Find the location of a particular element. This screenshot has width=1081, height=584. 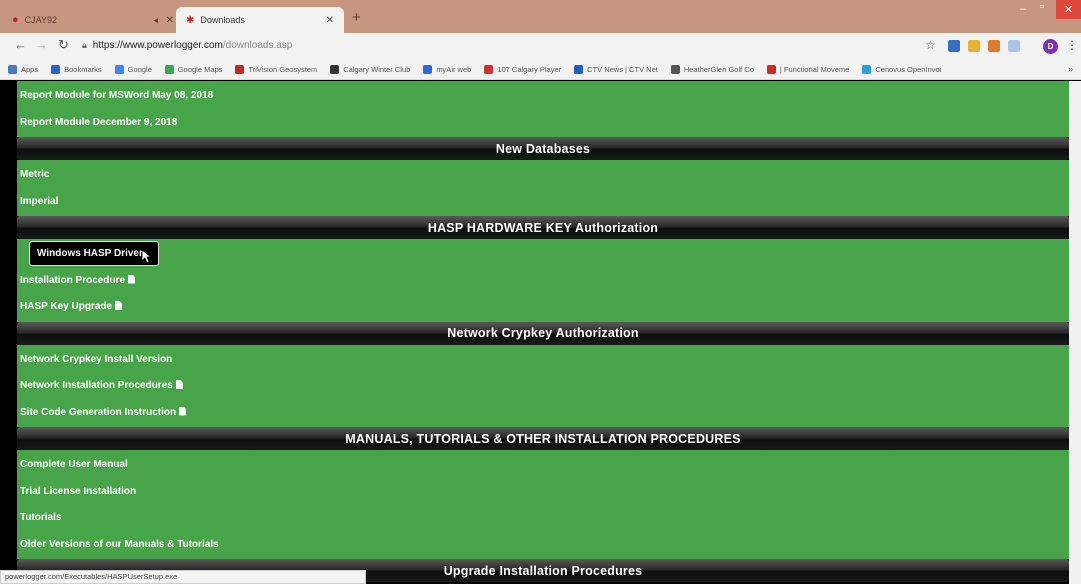

bookmark-item: CTV News | CTV Net is located at coordinates (616, 69).